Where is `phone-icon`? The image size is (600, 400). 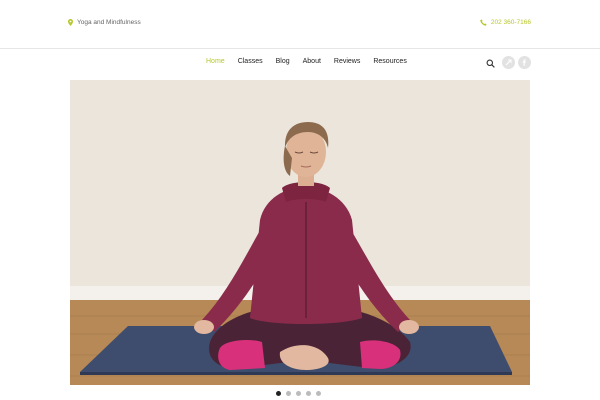 phone-icon is located at coordinates (483, 22).